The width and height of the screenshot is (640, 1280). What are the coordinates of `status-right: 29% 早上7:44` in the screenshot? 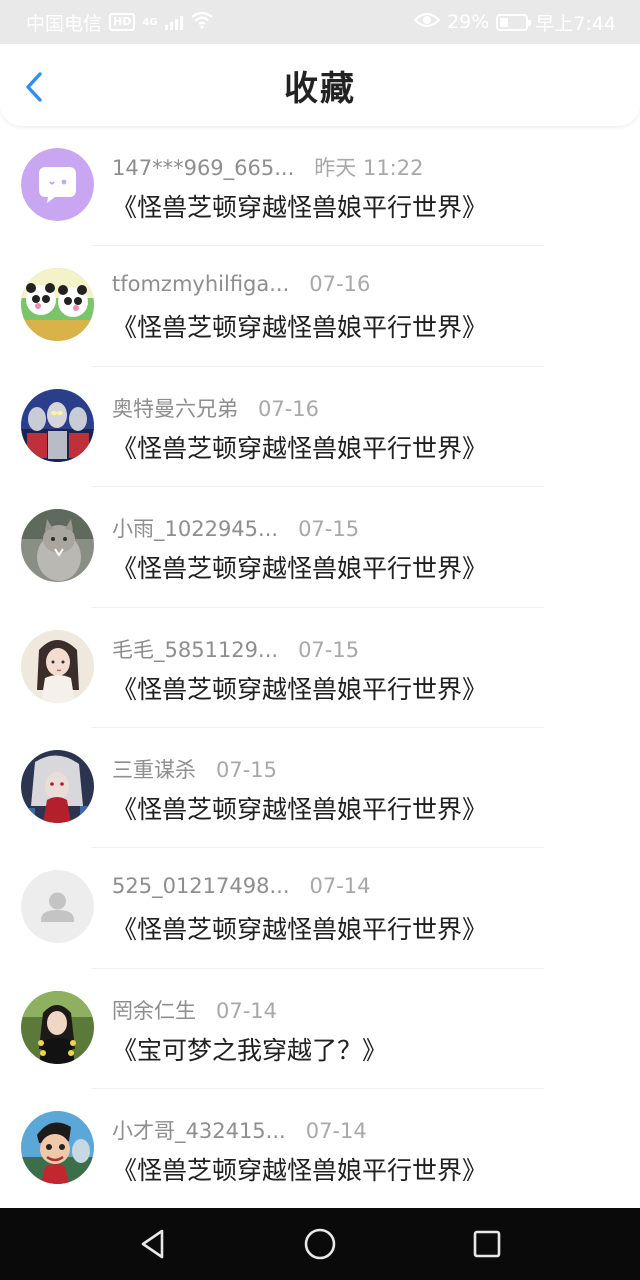 It's located at (514, 22).